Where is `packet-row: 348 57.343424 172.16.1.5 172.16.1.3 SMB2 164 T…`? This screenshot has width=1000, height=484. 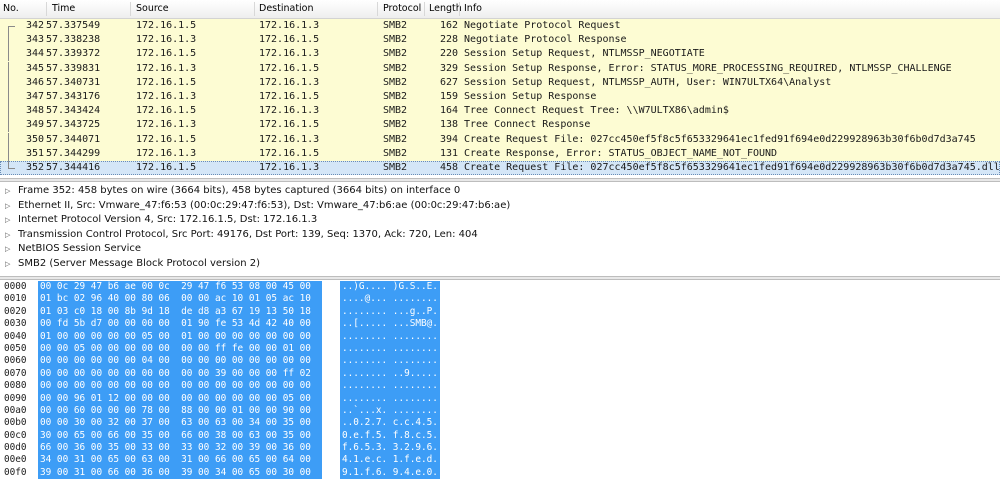
packet-row: 348 57.343424 172.16.1.5 172.16.1.3 SMB2 164 T… is located at coordinates (500, 111).